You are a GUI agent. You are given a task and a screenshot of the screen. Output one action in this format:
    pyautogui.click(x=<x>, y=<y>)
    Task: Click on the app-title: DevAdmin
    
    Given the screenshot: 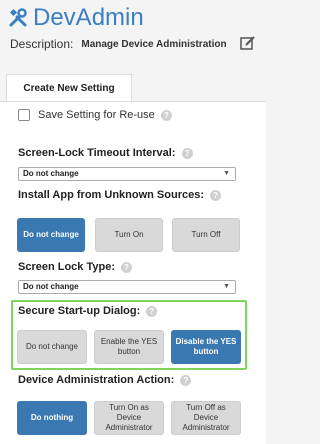 What is the action you would take?
    pyautogui.click(x=76, y=18)
    